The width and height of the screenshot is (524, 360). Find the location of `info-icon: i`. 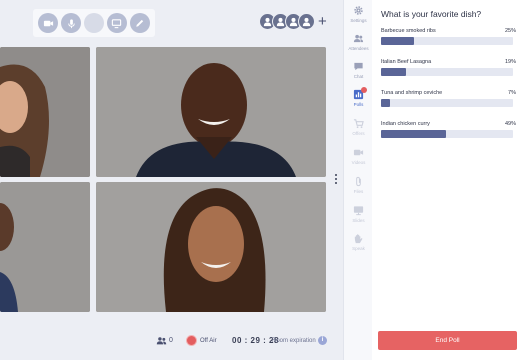

info-icon: i is located at coordinates (322, 340).